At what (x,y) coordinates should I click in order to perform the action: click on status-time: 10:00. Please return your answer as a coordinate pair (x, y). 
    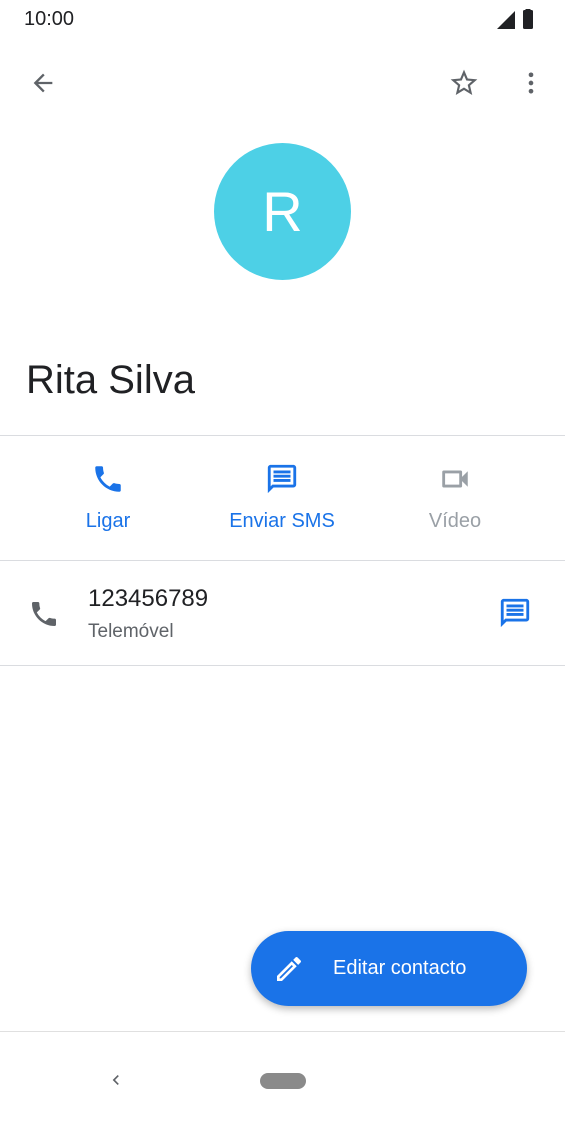
    Looking at the image, I should click on (49, 19).